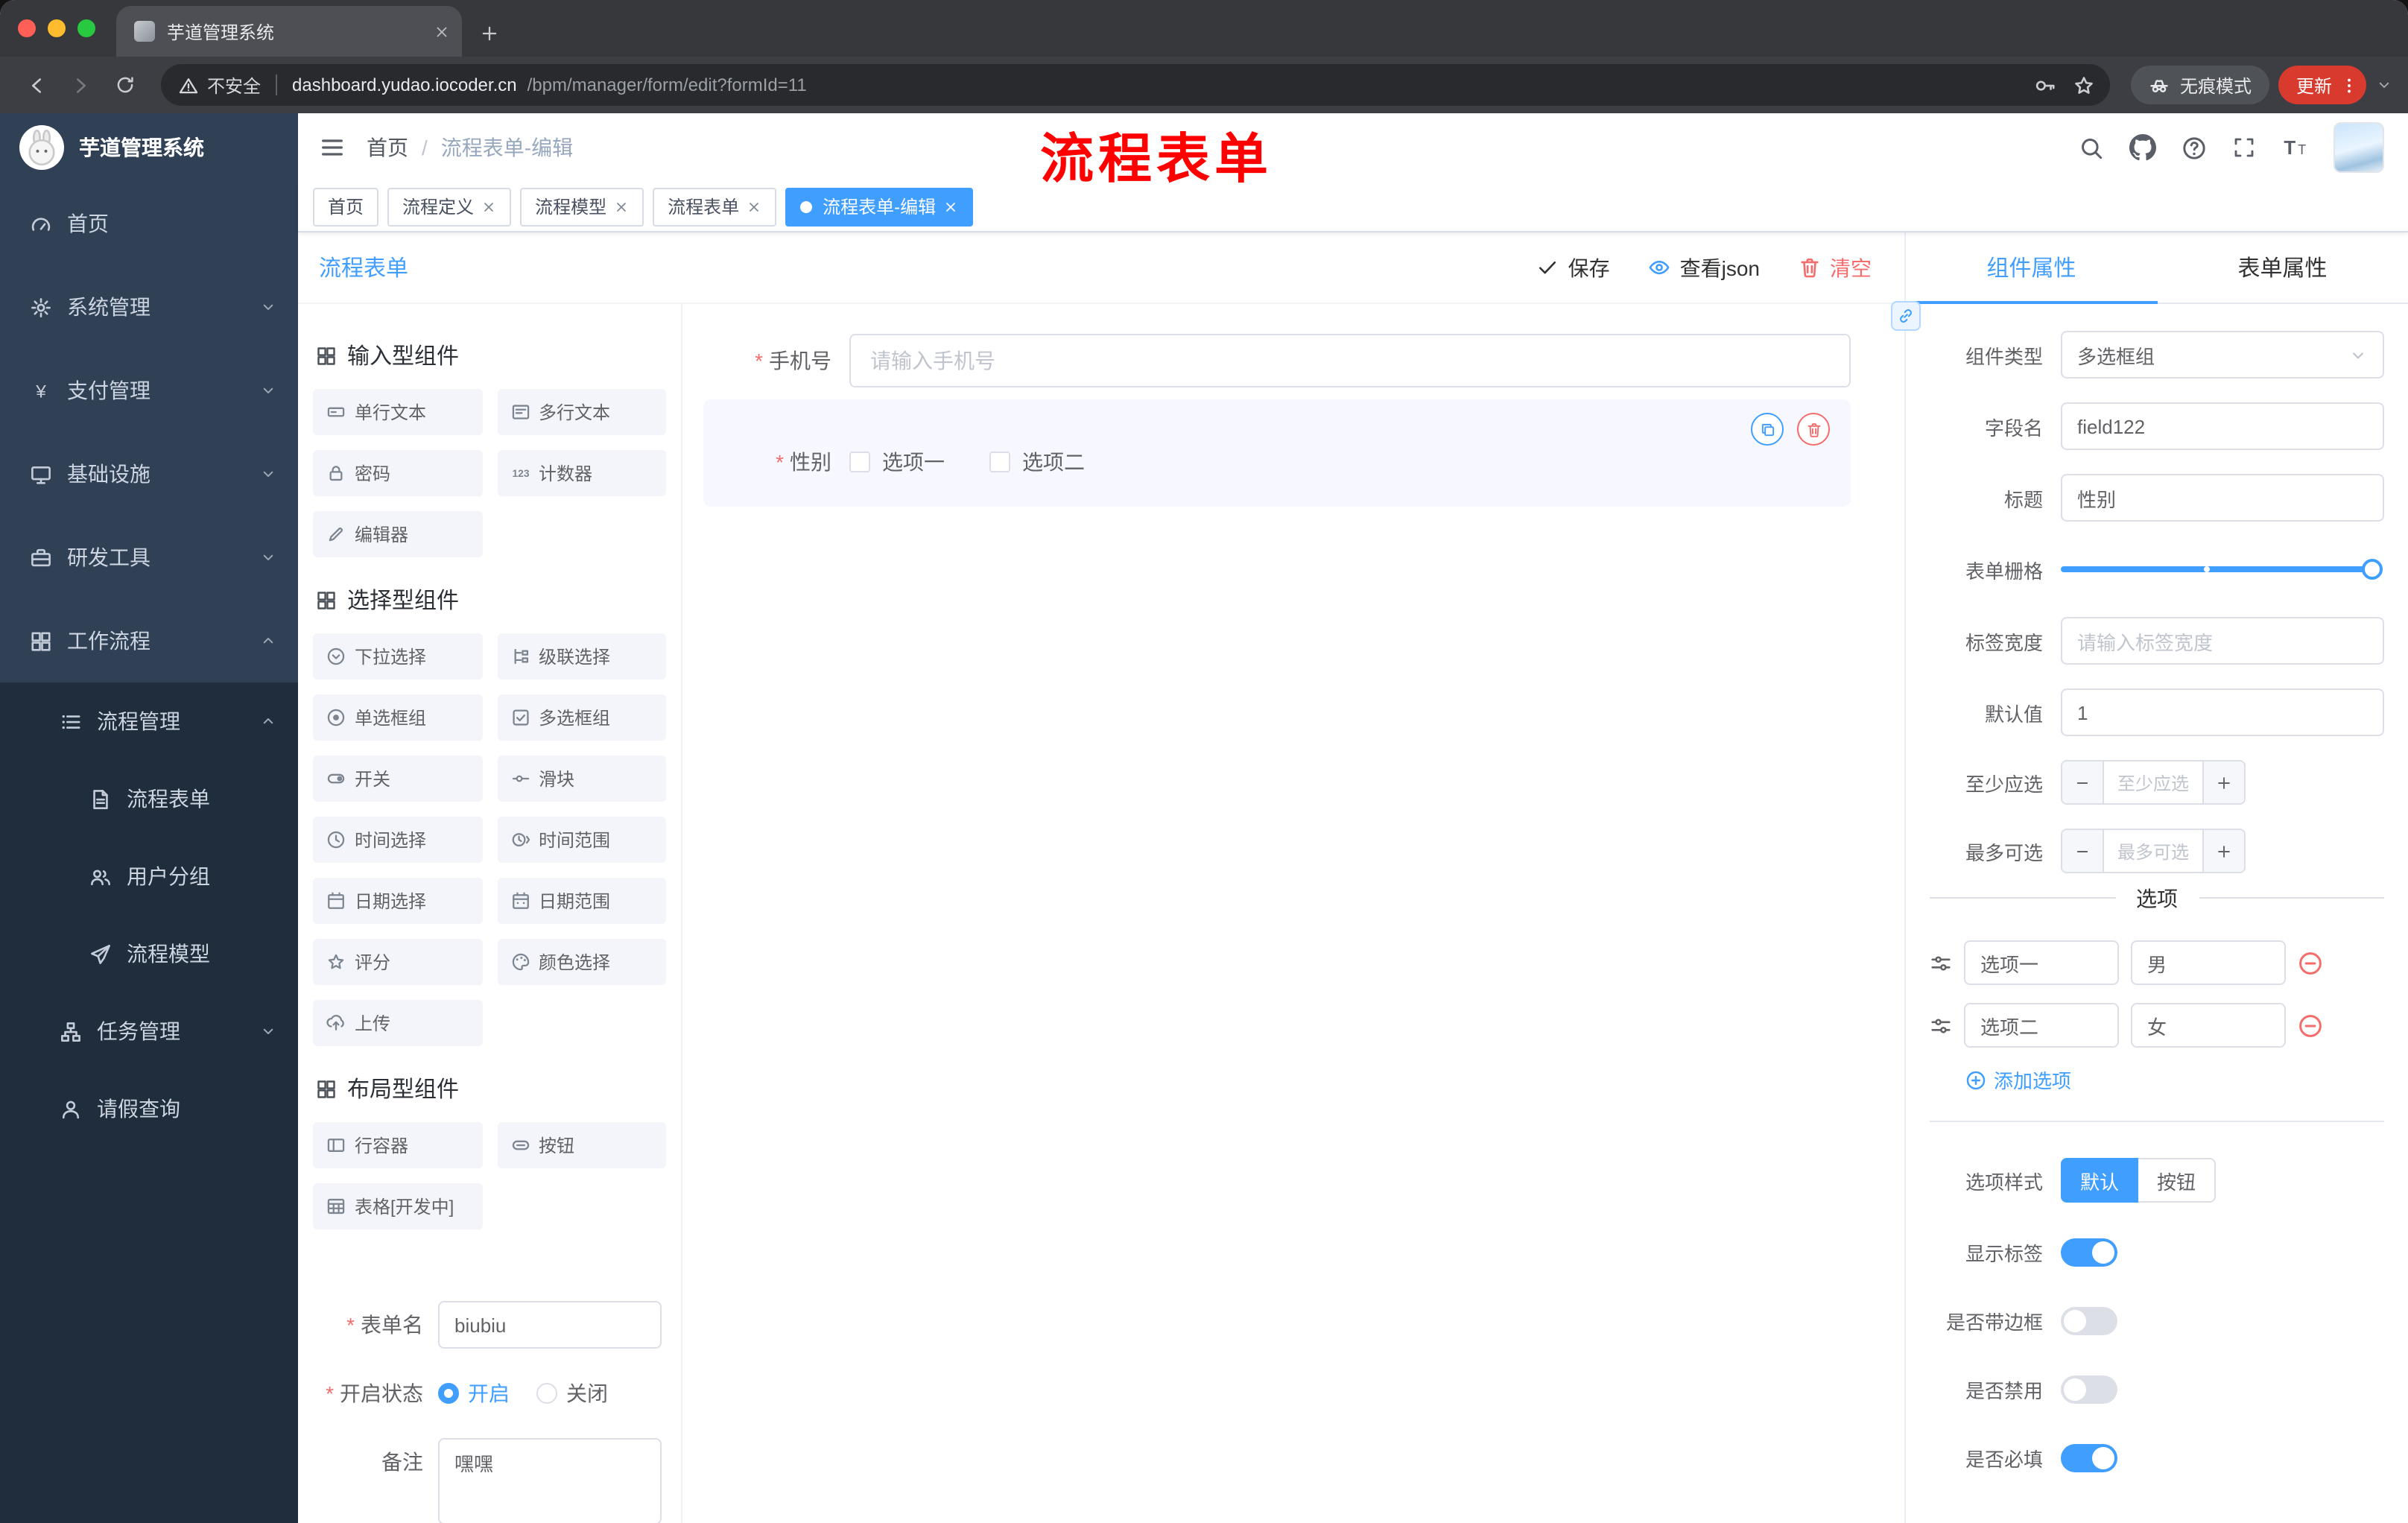 The image size is (2408, 1523). I want to click on zoom-window-button, so click(86, 28).